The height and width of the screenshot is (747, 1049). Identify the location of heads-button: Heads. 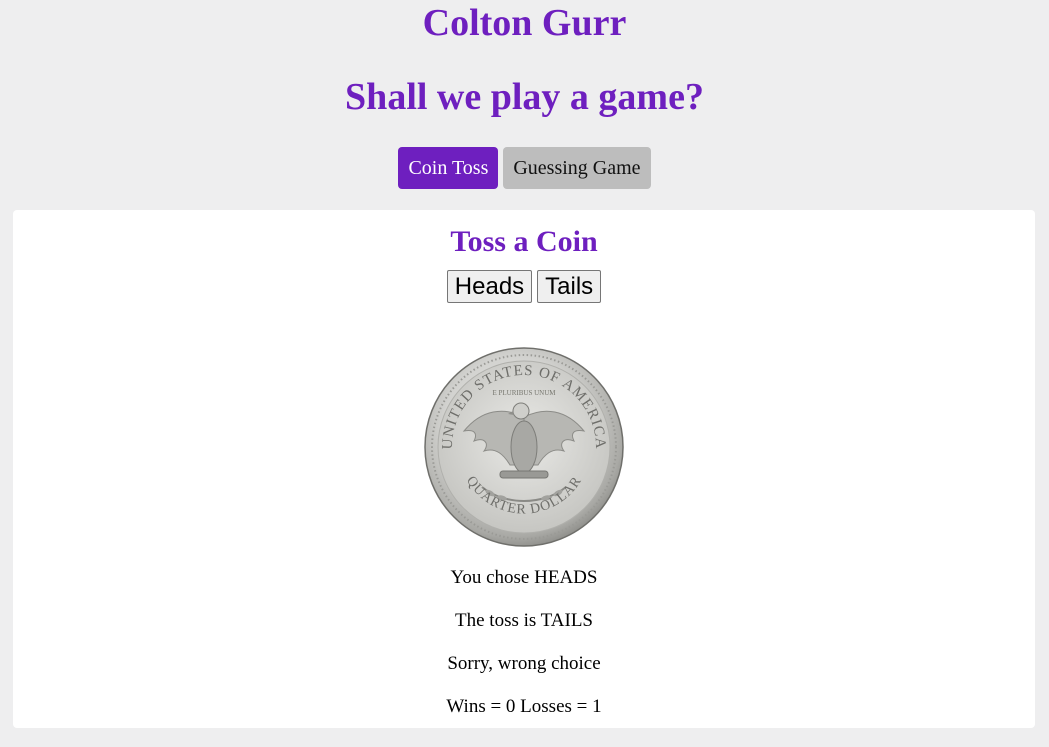
(489, 286).